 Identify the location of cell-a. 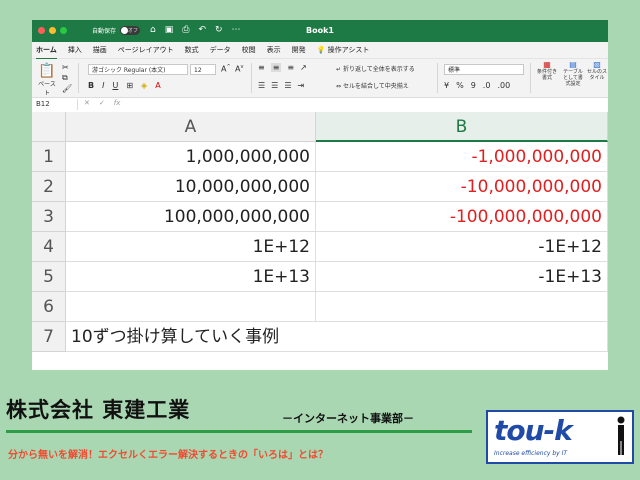
(191, 307).